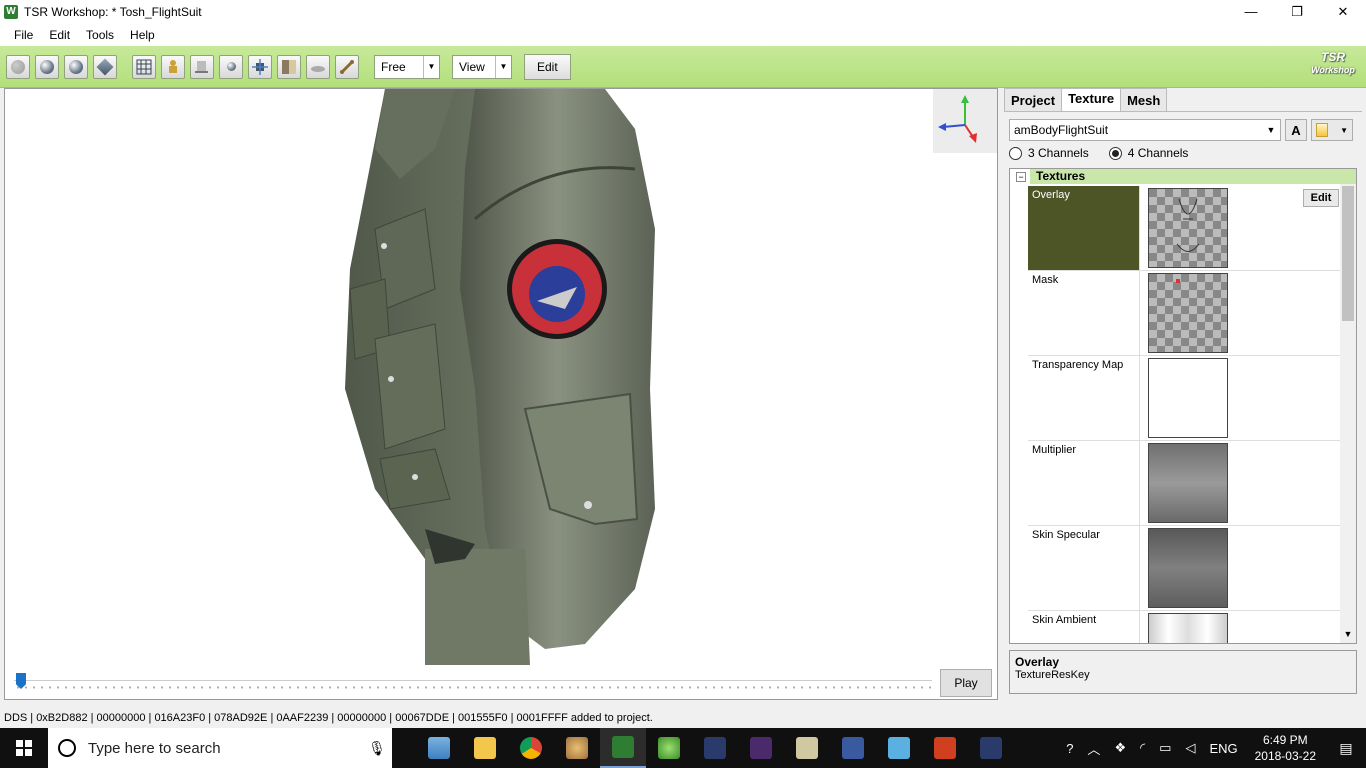 This screenshot has height=768, width=1366. Describe the element at coordinates (1285, 748) in the screenshot. I see `taskbar-clock: 6:49 PM 2018-03-22` at that location.